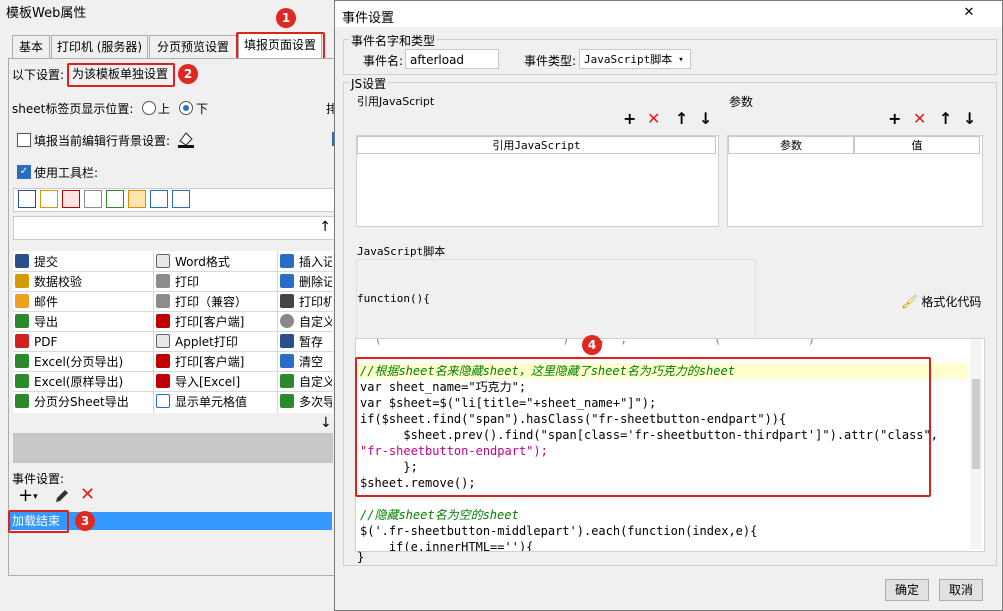 Image resolution: width=1003 pixels, height=611 pixels. What do you see at coordinates (306, 382) in the screenshot?
I see `toolbar-item-custom-2: 自定义` at bounding box center [306, 382].